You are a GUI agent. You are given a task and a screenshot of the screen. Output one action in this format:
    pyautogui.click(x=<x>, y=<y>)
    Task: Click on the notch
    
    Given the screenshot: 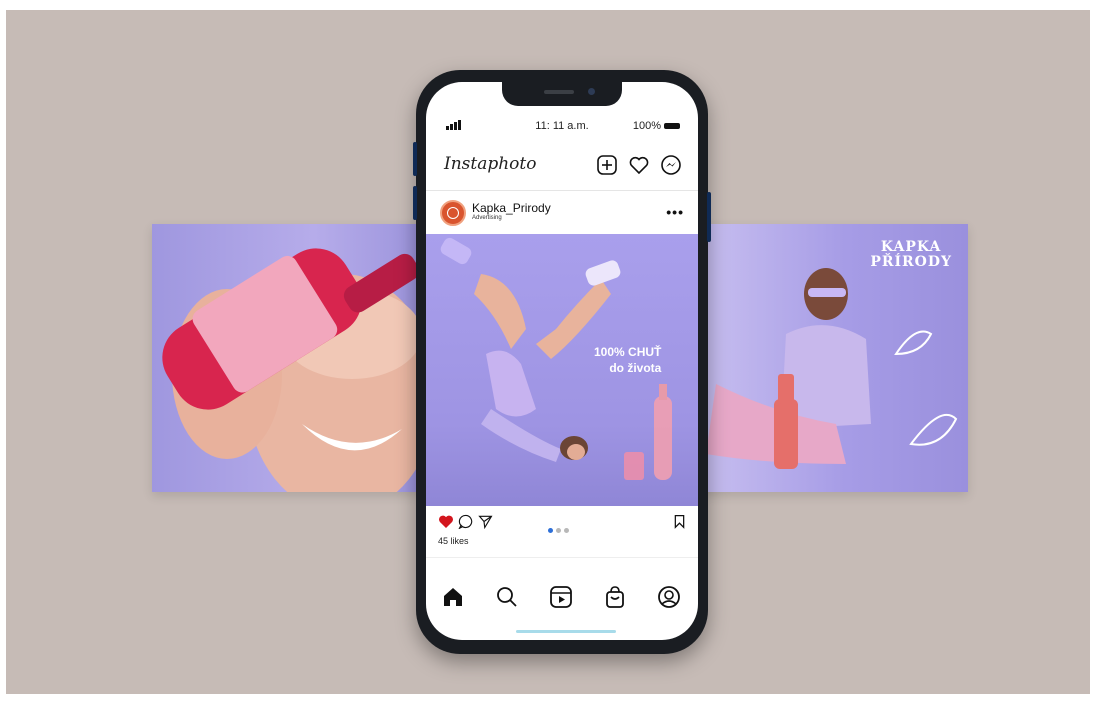 What is the action you would take?
    pyautogui.click(x=562, y=94)
    